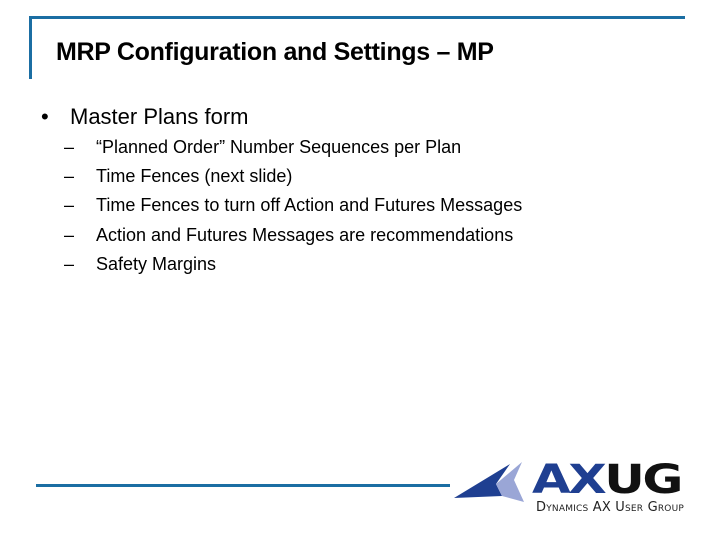 The height and width of the screenshot is (540, 720). I want to click on axug-tagline: Dynamics AX User Group, so click(610, 507).